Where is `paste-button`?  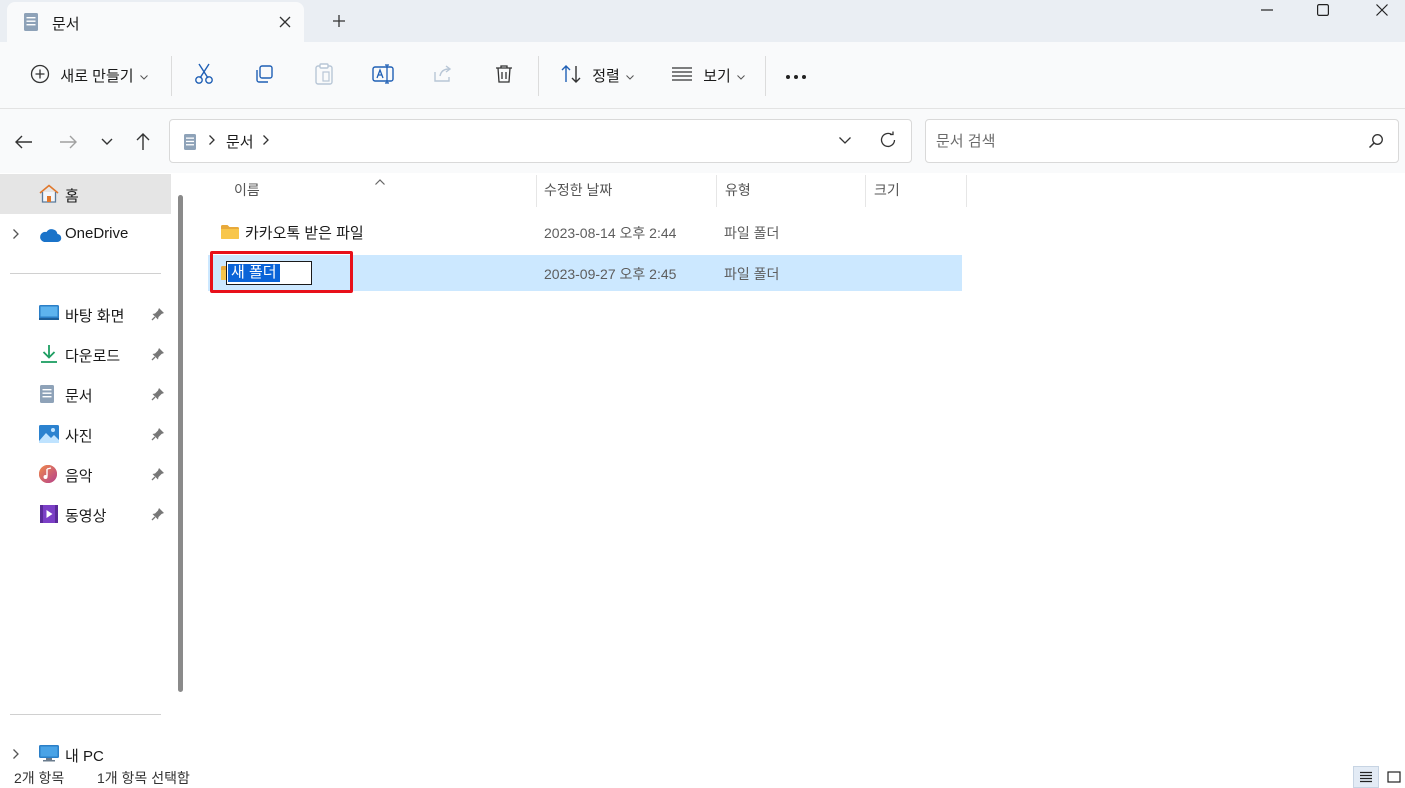 paste-button is located at coordinates (324, 75).